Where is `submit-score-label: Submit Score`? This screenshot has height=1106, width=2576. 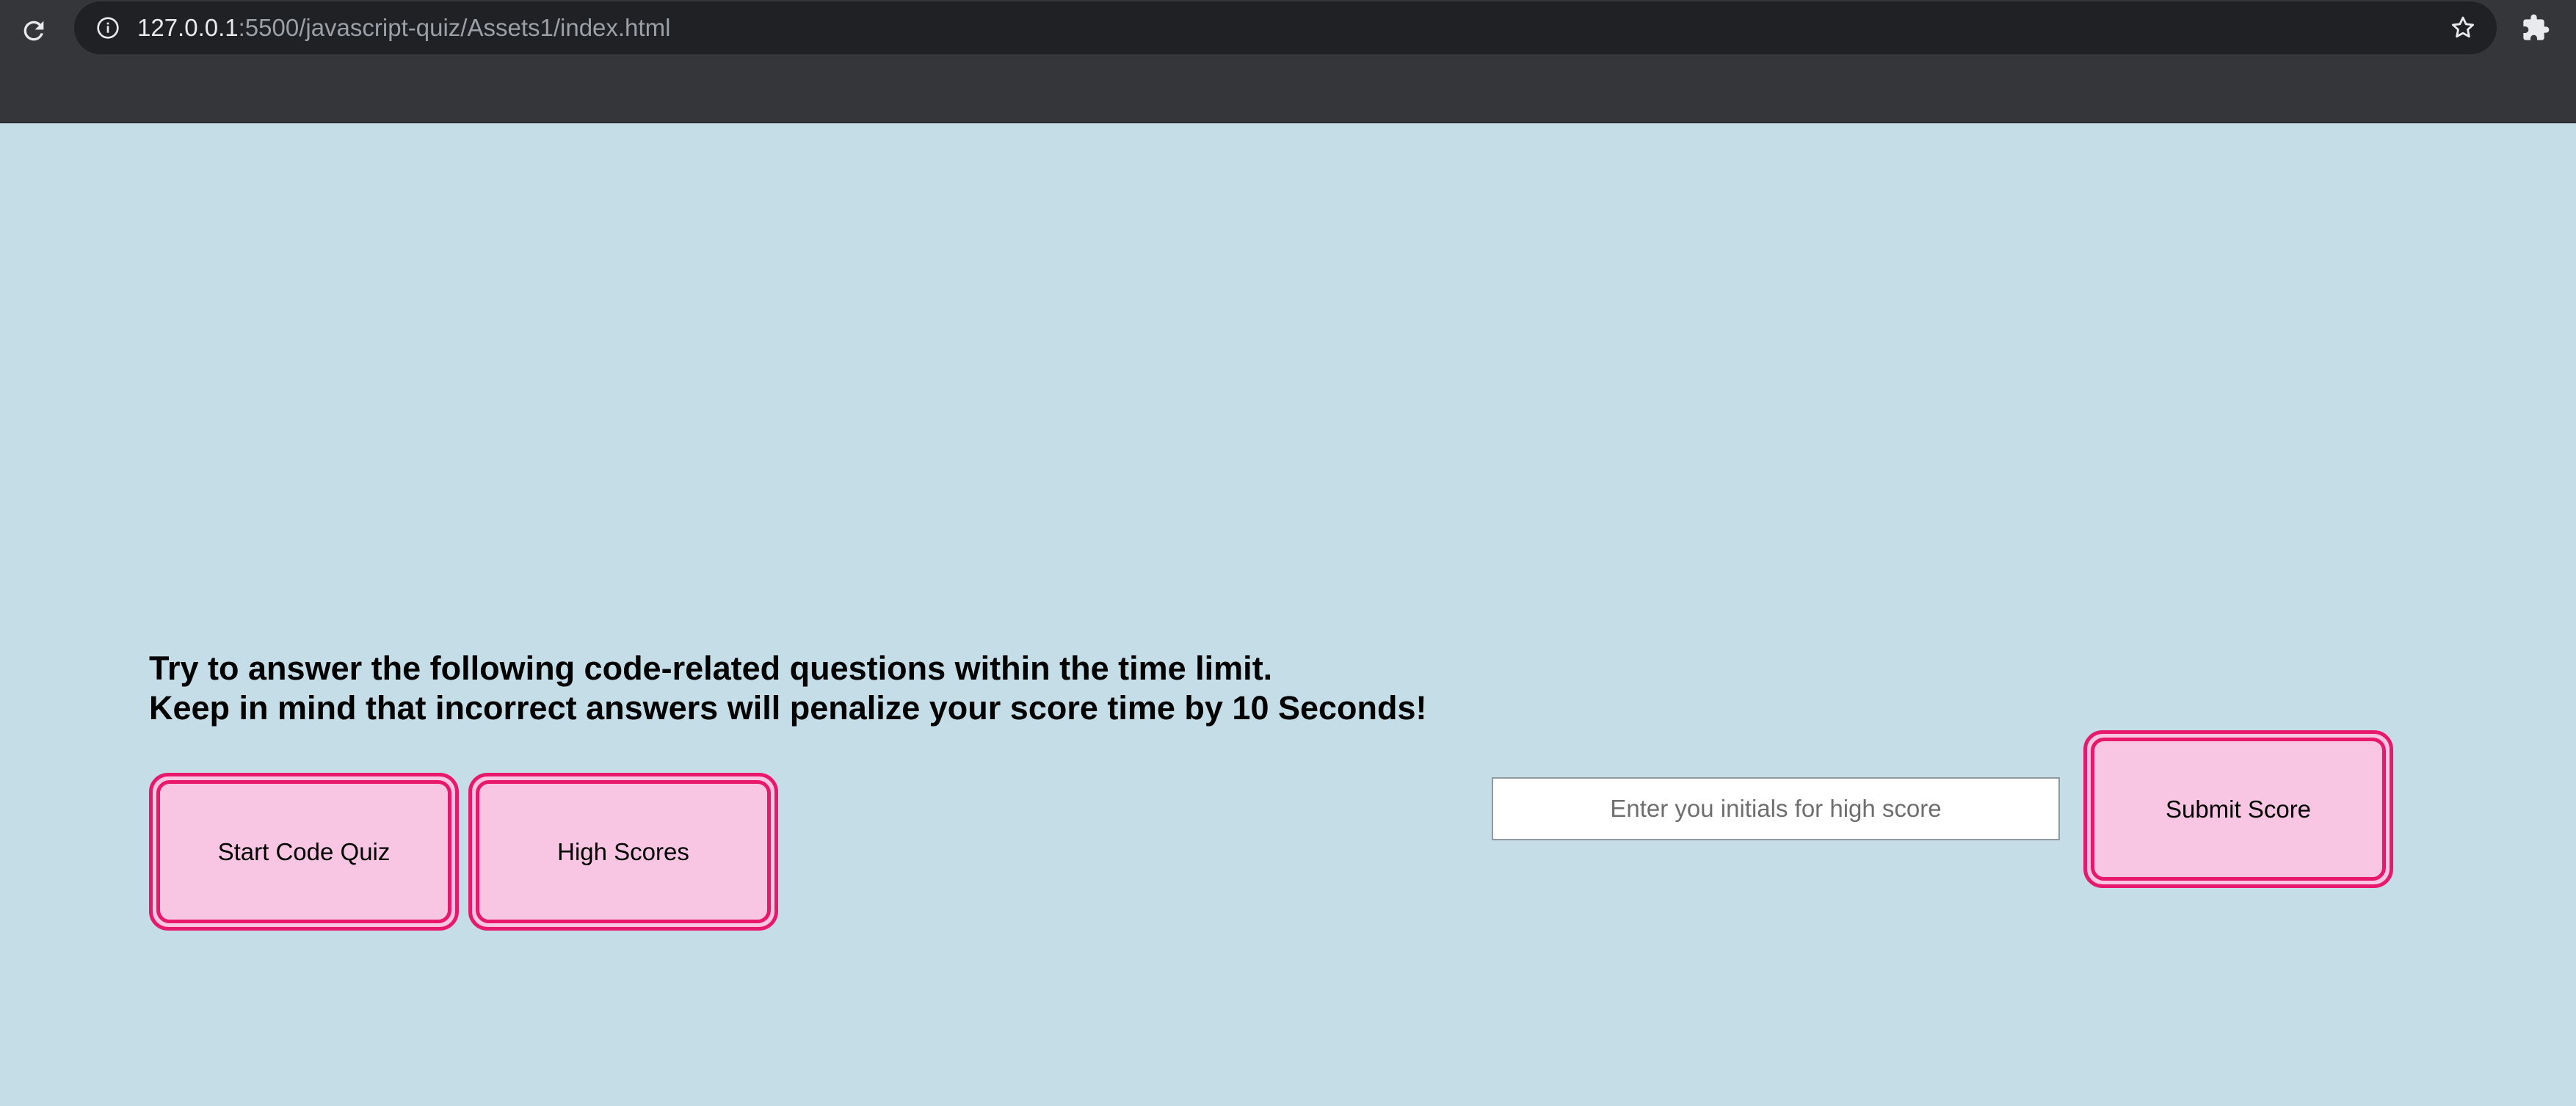 submit-score-label: Submit Score is located at coordinates (2238, 809).